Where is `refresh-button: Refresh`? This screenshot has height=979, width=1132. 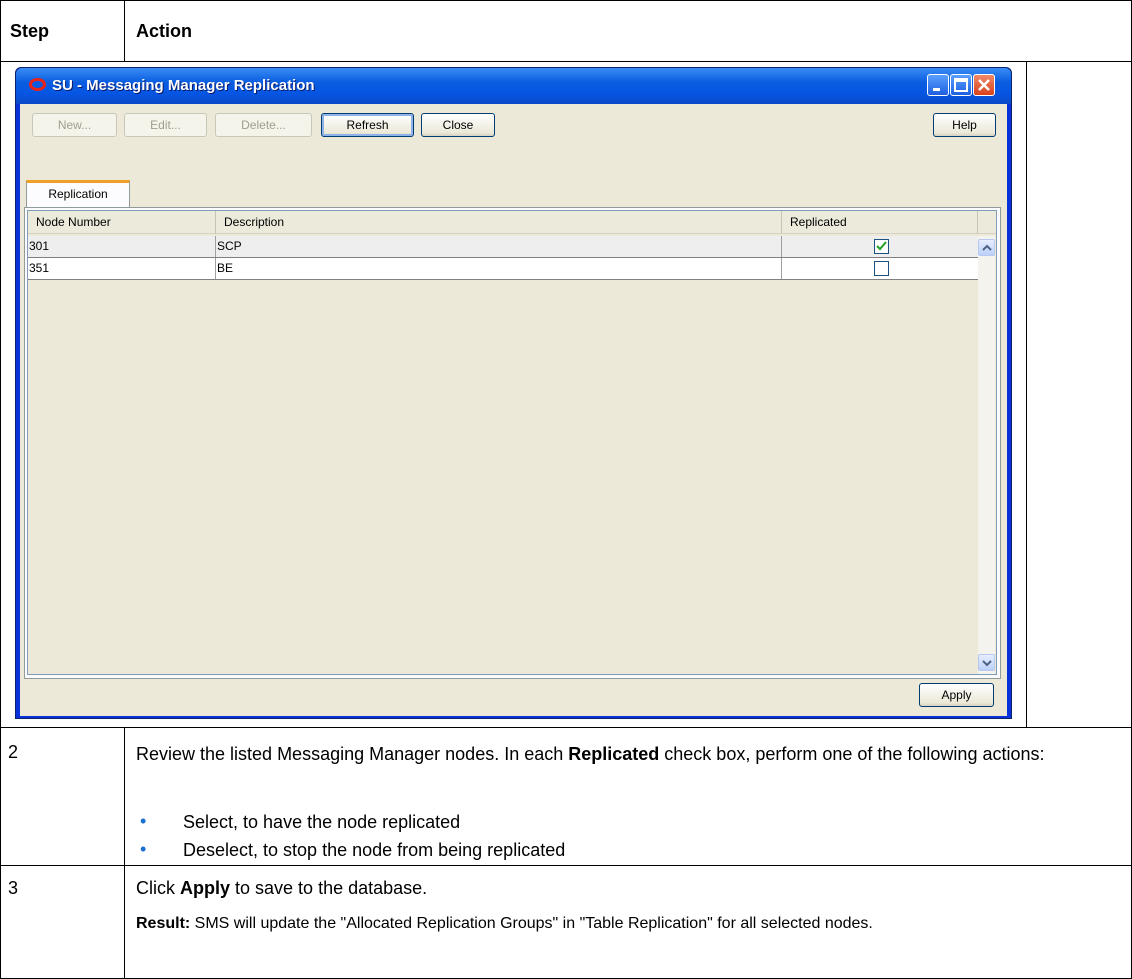 refresh-button: Refresh is located at coordinates (367, 125).